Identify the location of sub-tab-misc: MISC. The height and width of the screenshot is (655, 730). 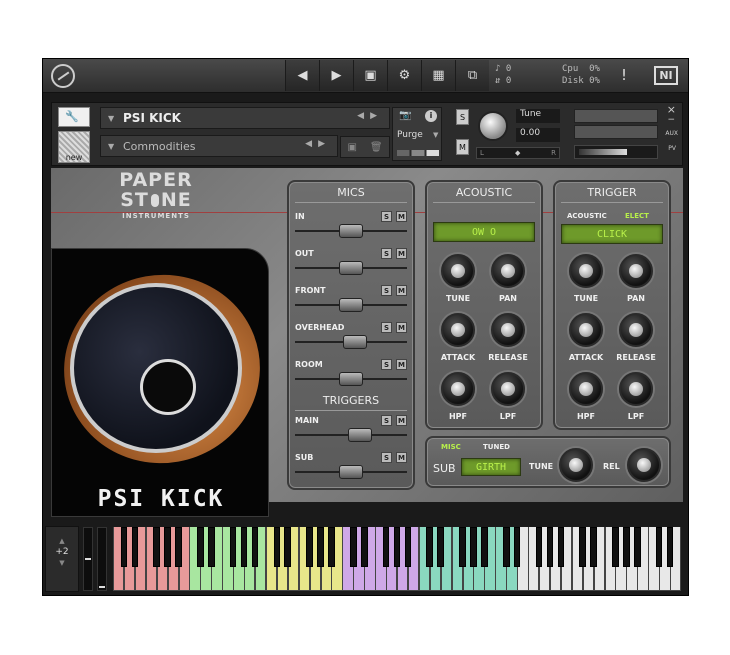
(451, 447).